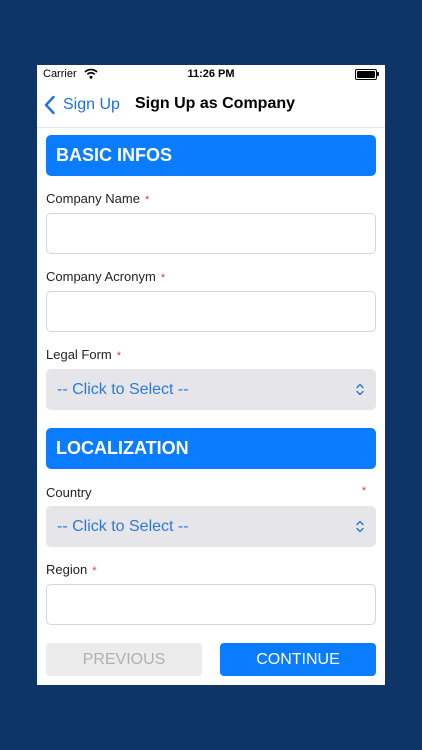 The image size is (422, 750). What do you see at coordinates (124, 659) in the screenshot?
I see `previous-button: PREVIOUS` at bounding box center [124, 659].